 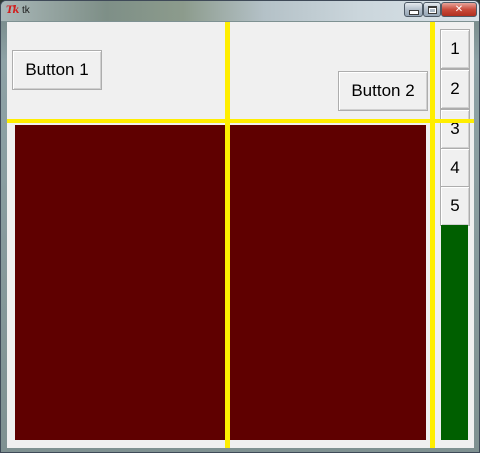 I want to click on title-bar: Tk tk ✕, so click(x=240, y=11).